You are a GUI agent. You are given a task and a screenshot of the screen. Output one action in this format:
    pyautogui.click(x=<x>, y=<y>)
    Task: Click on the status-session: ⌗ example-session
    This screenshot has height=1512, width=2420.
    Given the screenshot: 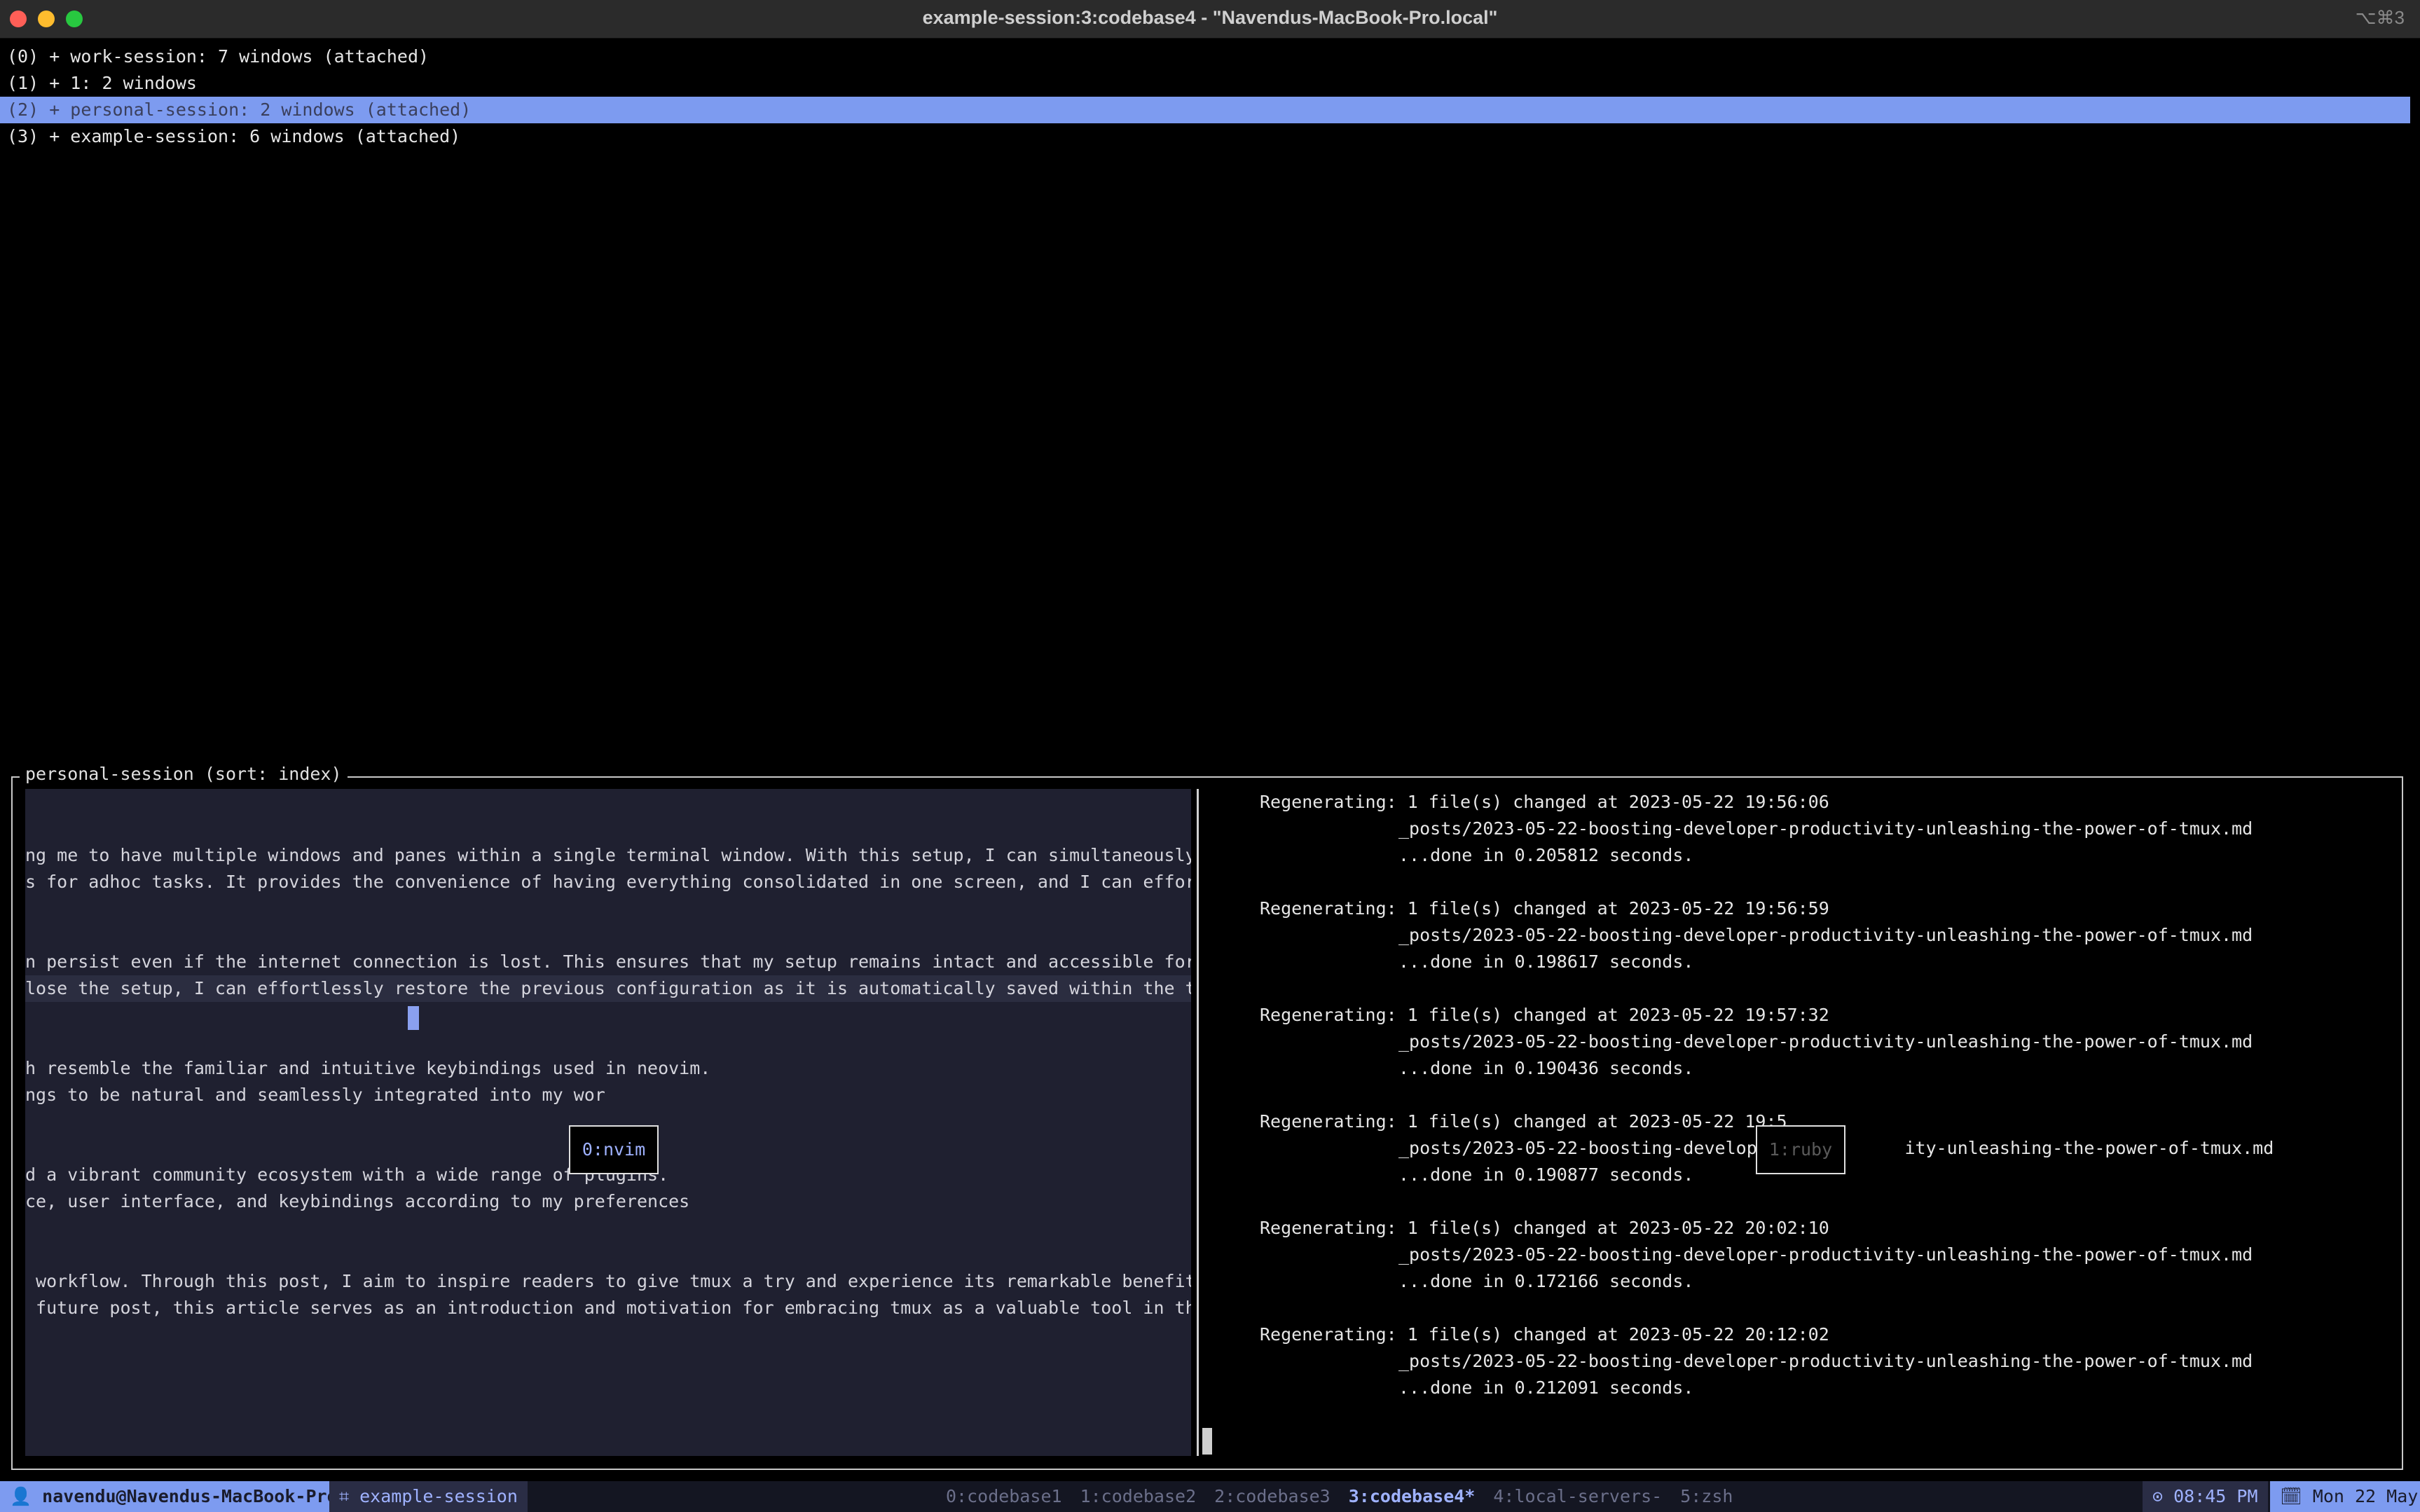 What is the action you would take?
    pyautogui.click(x=428, y=1496)
    